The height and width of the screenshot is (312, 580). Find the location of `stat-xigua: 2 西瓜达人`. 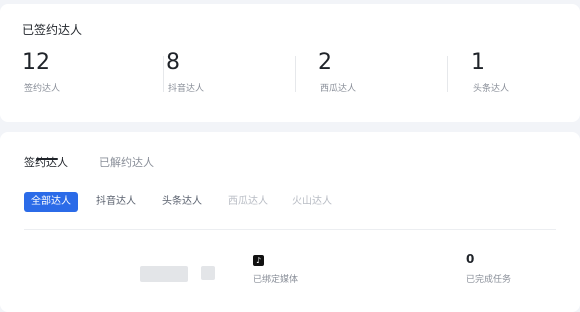

stat-xigua: 2 西瓜达人 is located at coordinates (388, 75).